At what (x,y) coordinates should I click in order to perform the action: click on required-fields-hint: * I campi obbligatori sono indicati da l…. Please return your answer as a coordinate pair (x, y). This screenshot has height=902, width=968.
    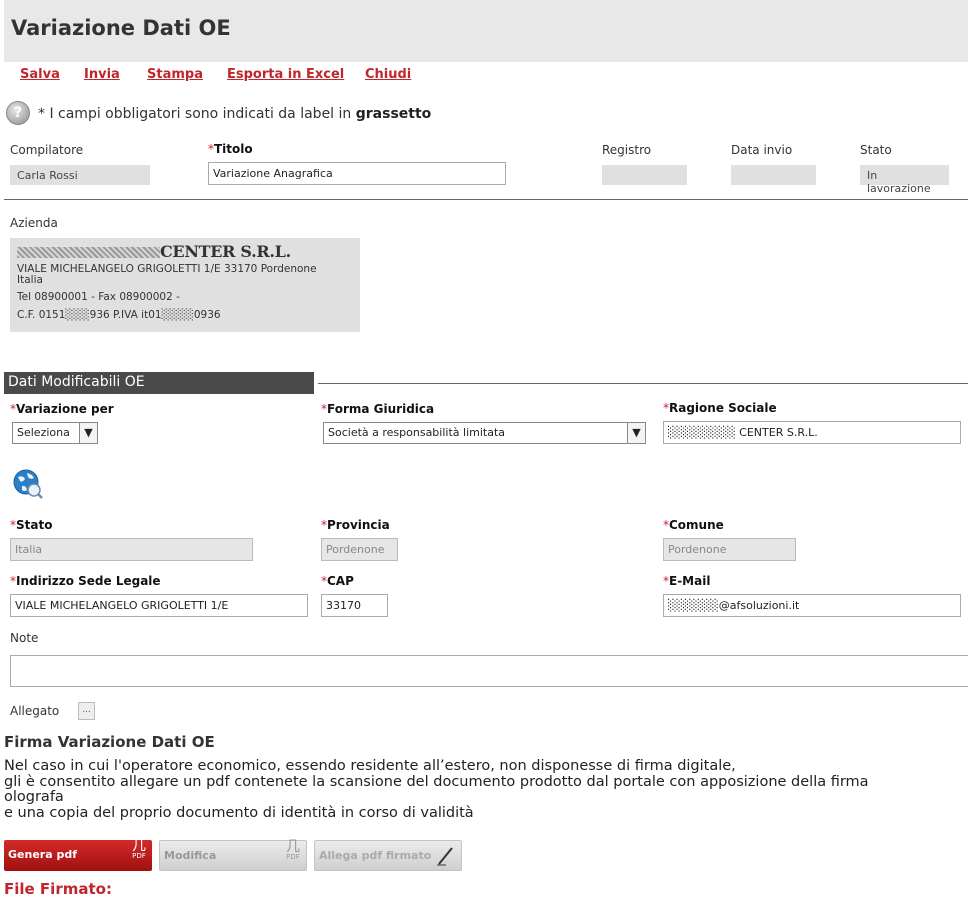
    Looking at the image, I should click on (234, 114).